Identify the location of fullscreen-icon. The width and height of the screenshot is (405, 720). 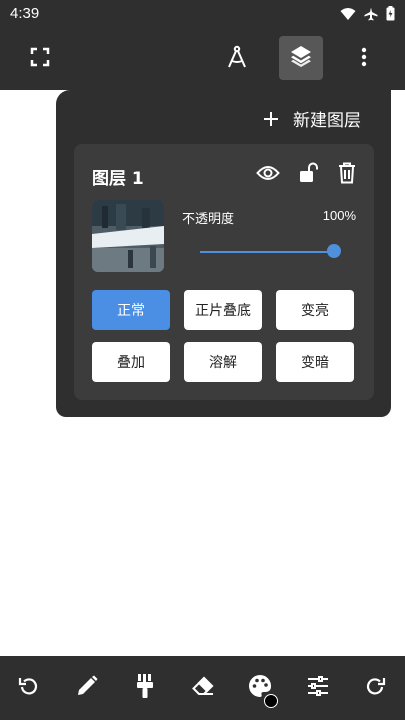
(40, 59).